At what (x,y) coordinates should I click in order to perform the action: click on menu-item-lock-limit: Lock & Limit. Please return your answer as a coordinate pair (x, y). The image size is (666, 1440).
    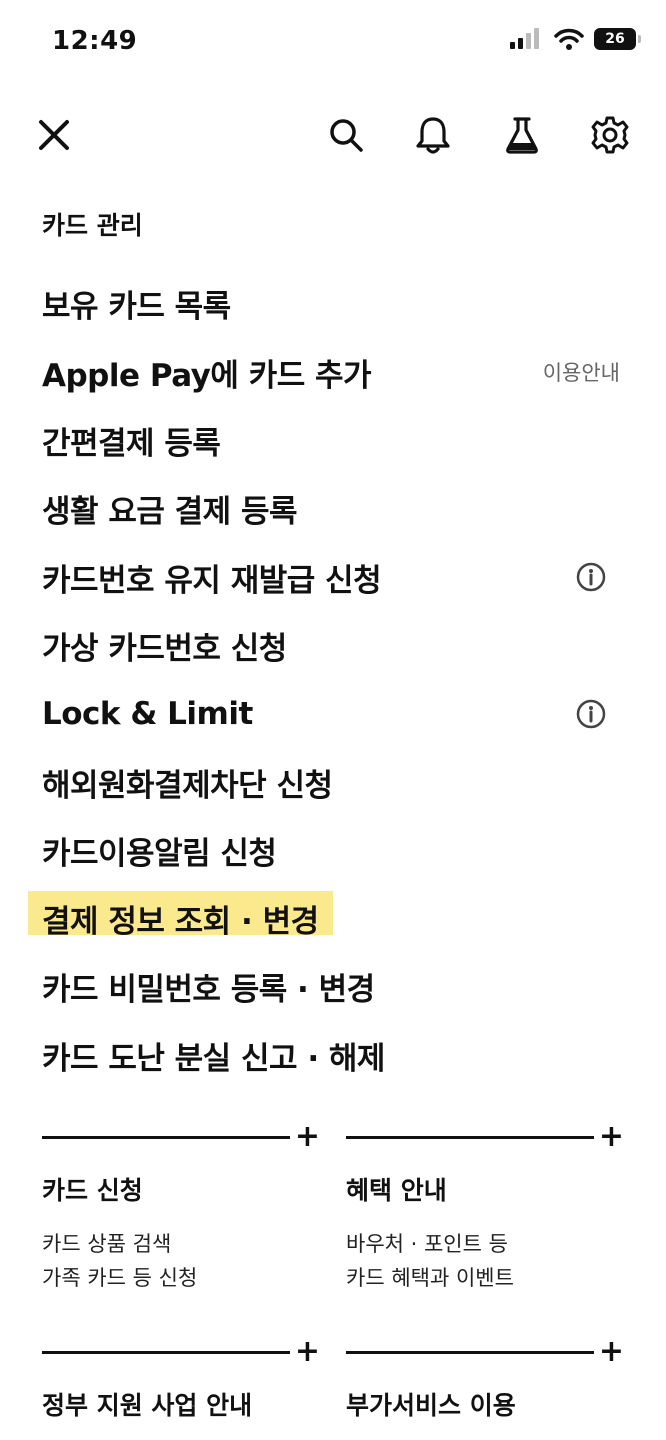
    Looking at the image, I should click on (337, 714).